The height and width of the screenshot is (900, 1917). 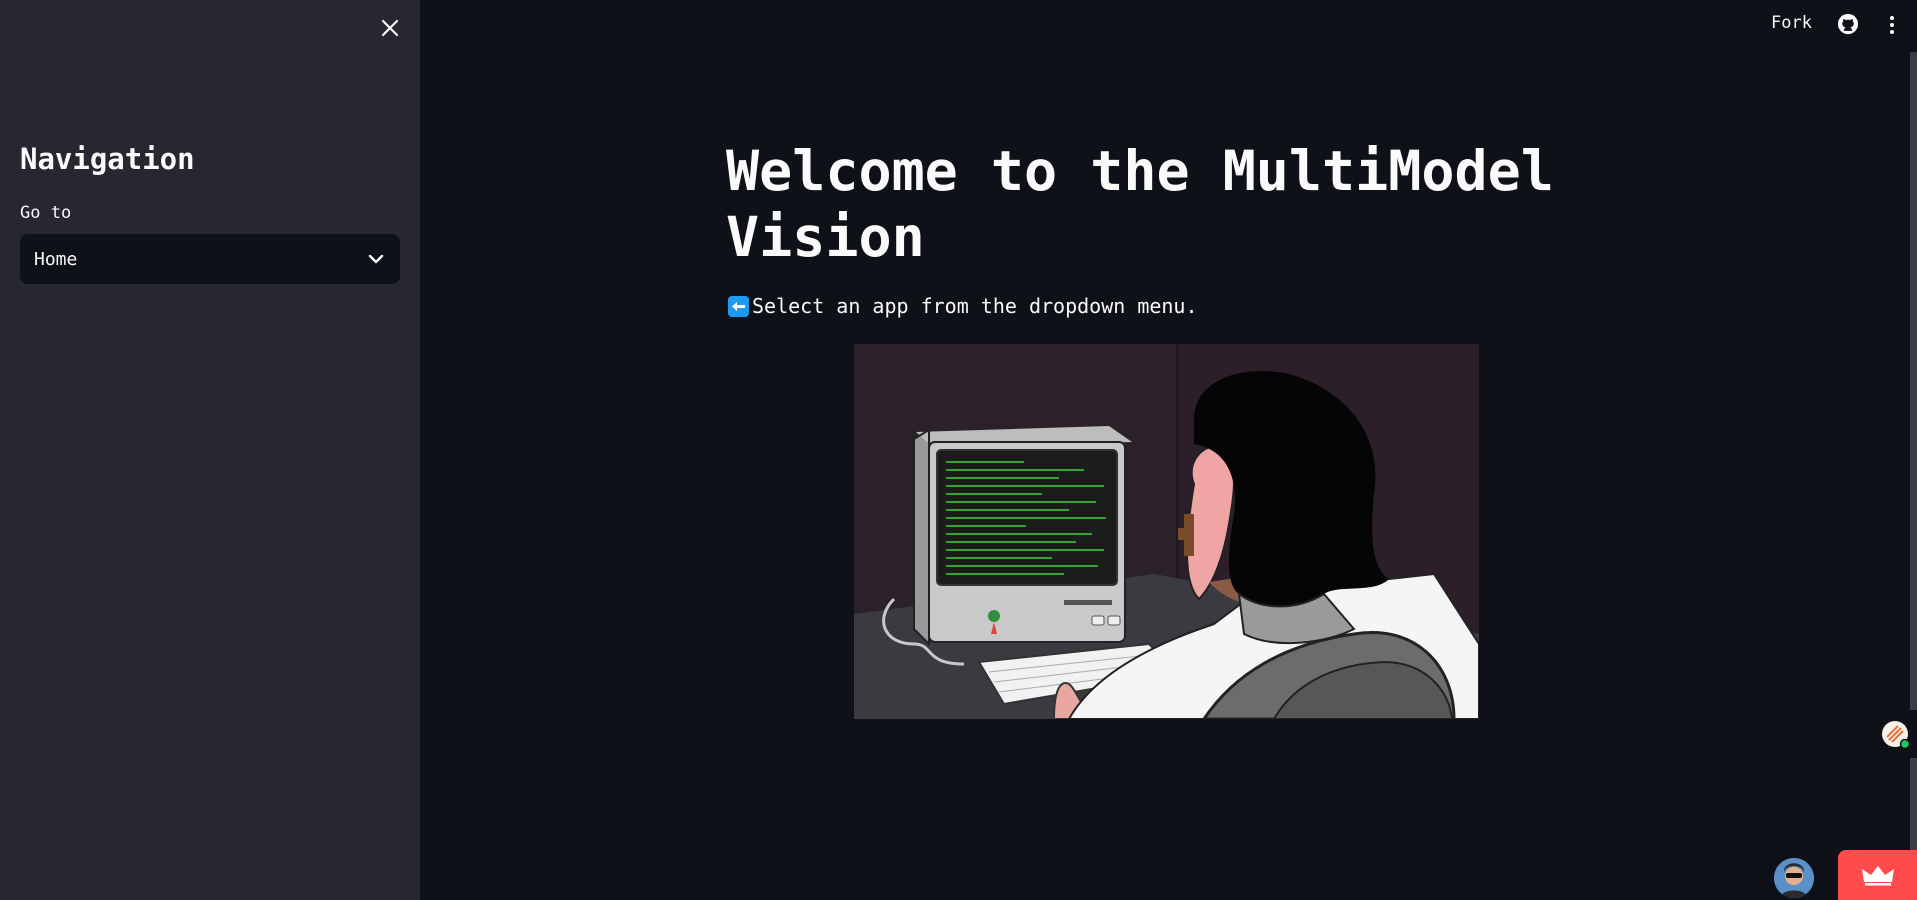 What do you see at coordinates (1794, 878) in the screenshot?
I see `avatar` at bounding box center [1794, 878].